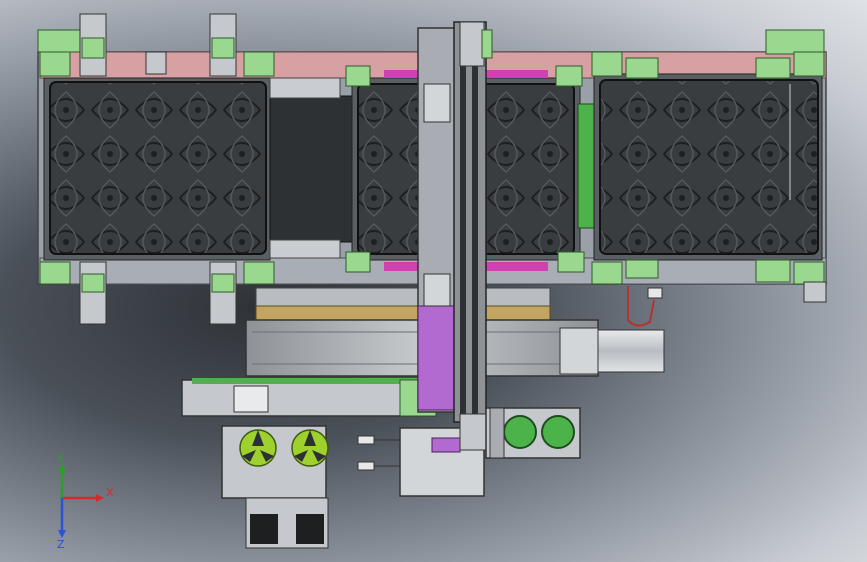 Image resolution: width=867 pixels, height=562 pixels. I want to click on transfer-arm, so click(309, 397).